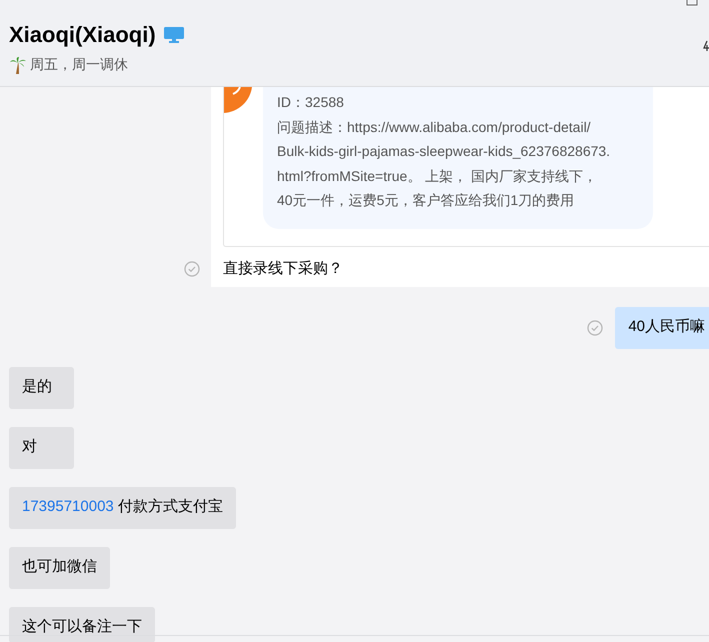 The height and width of the screenshot is (642, 709). What do you see at coordinates (692, 3) in the screenshot?
I see `window-icon` at bounding box center [692, 3].